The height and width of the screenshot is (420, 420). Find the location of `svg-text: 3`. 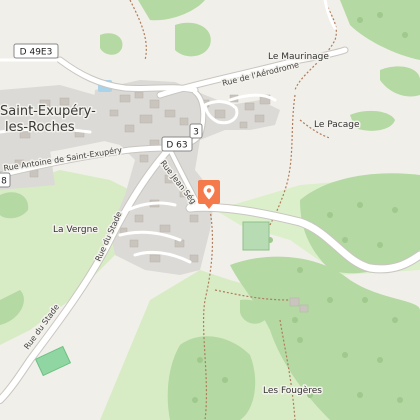

svg-text: 3 is located at coordinates (196, 133).